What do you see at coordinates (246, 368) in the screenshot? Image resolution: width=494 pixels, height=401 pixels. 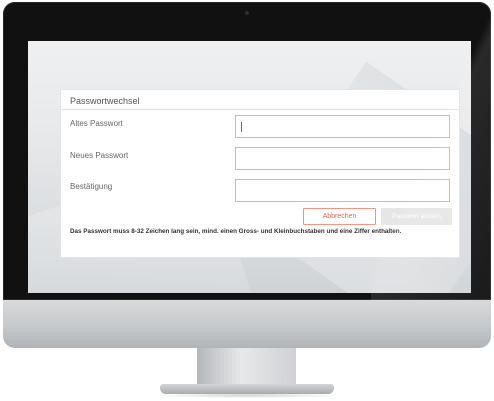 I see `monitor-stand-neck` at bounding box center [246, 368].